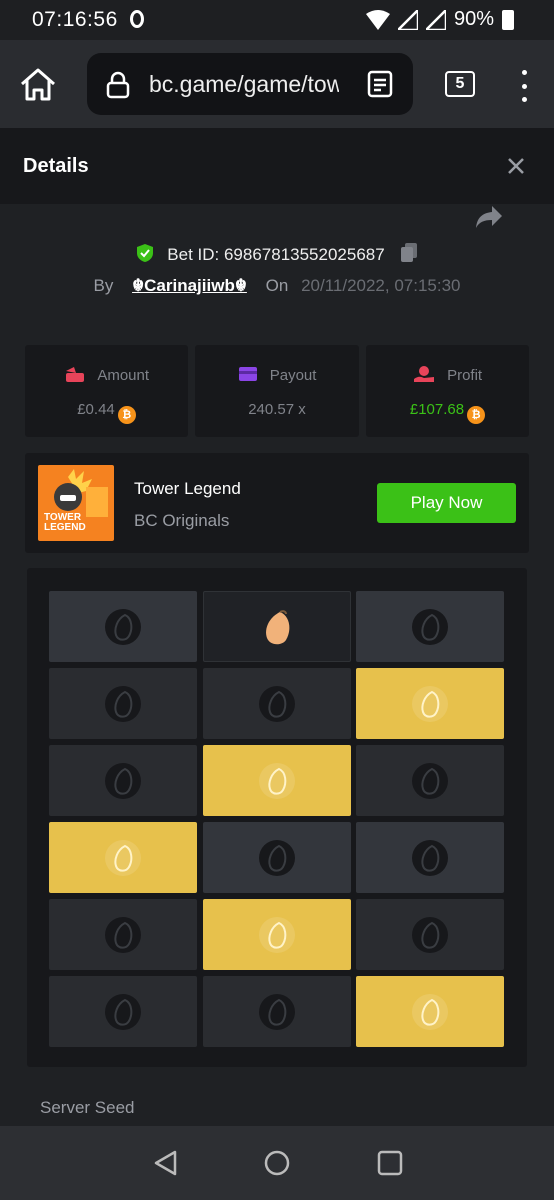 The height and width of the screenshot is (1200, 554). Describe the element at coordinates (437, 409) in the screenshot. I see `profit-value: £107.68` at that location.